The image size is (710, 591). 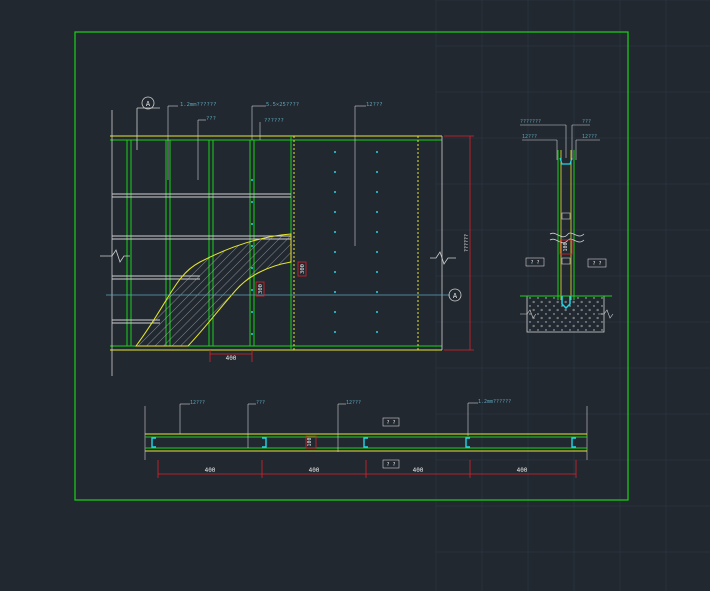 What do you see at coordinates (363, 442) in the screenshot?
I see `plan-studs` at bounding box center [363, 442].